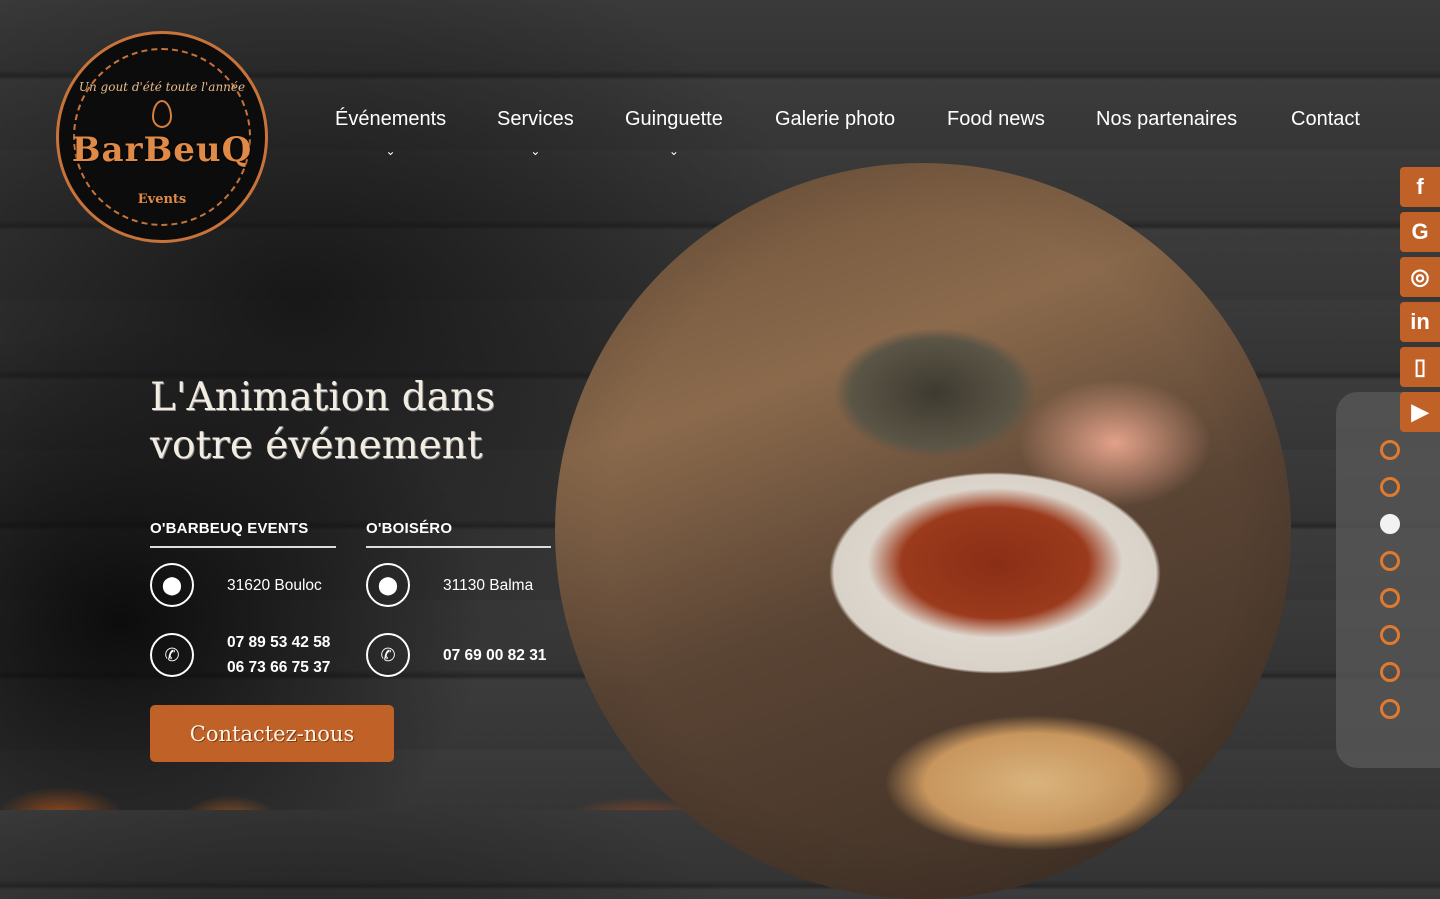 The image size is (1440, 899). Describe the element at coordinates (1420, 187) in the screenshot. I see `facebook-icon: f` at that location.